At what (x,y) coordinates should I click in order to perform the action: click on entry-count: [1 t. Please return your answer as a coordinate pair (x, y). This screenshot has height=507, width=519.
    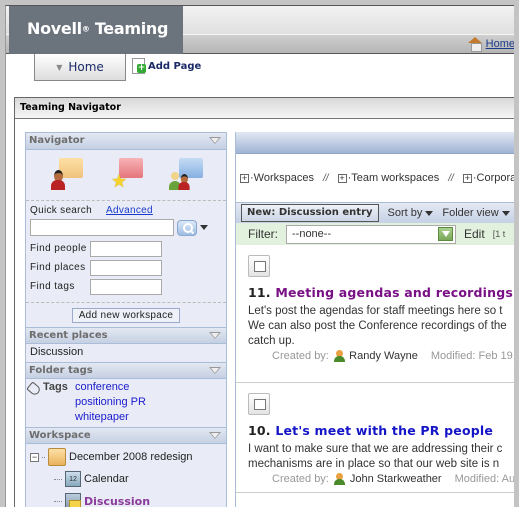
    Looking at the image, I should click on (499, 234).